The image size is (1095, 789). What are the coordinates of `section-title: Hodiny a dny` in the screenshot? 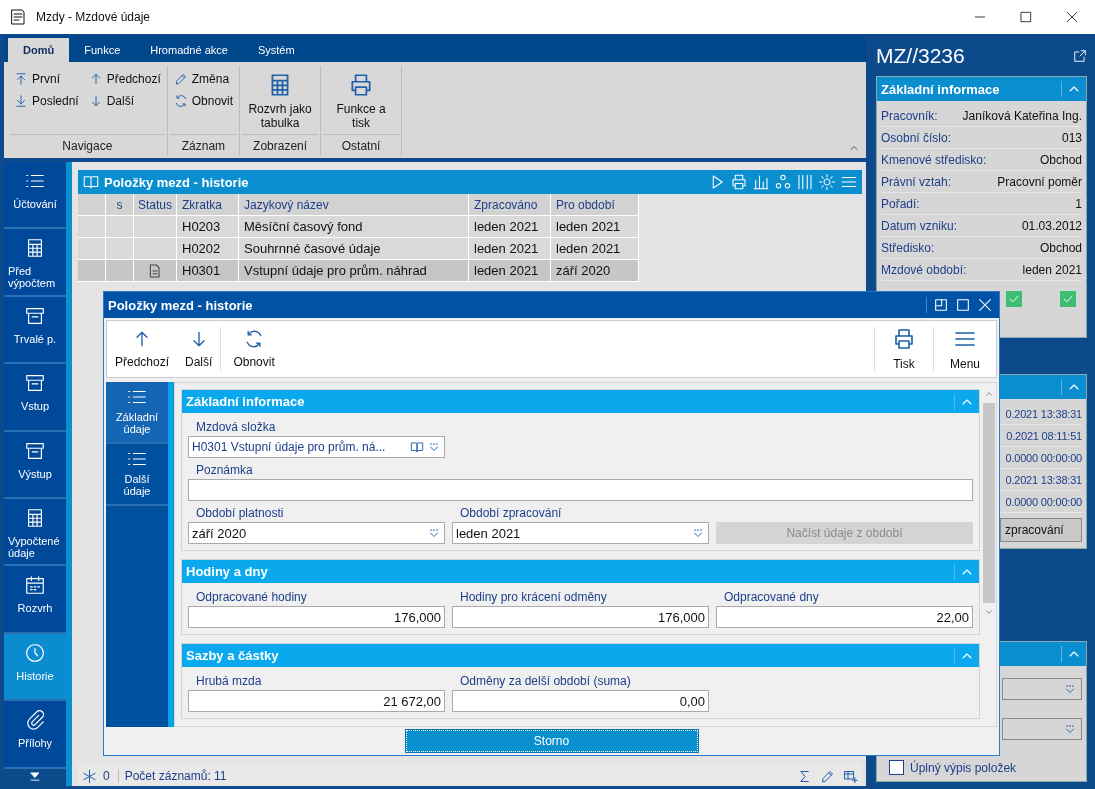 It's located at (227, 571).